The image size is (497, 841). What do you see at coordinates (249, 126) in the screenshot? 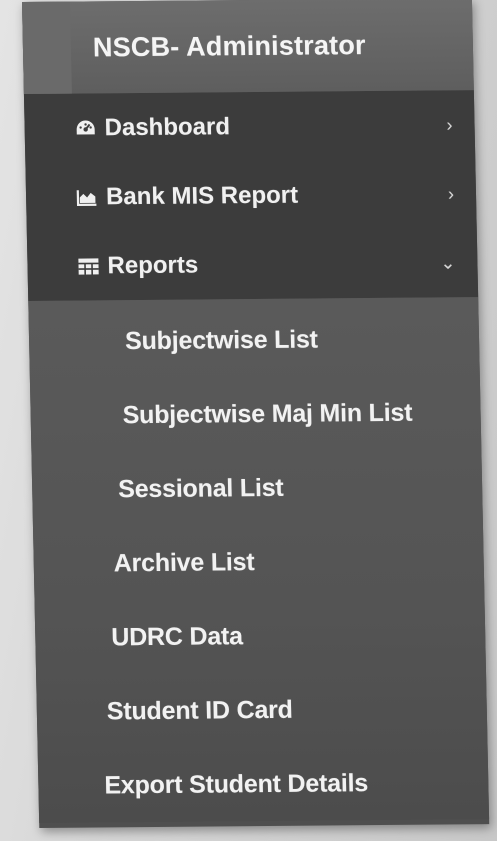
I see `sidebar-item-dashboard: Dashboard ›` at bounding box center [249, 126].